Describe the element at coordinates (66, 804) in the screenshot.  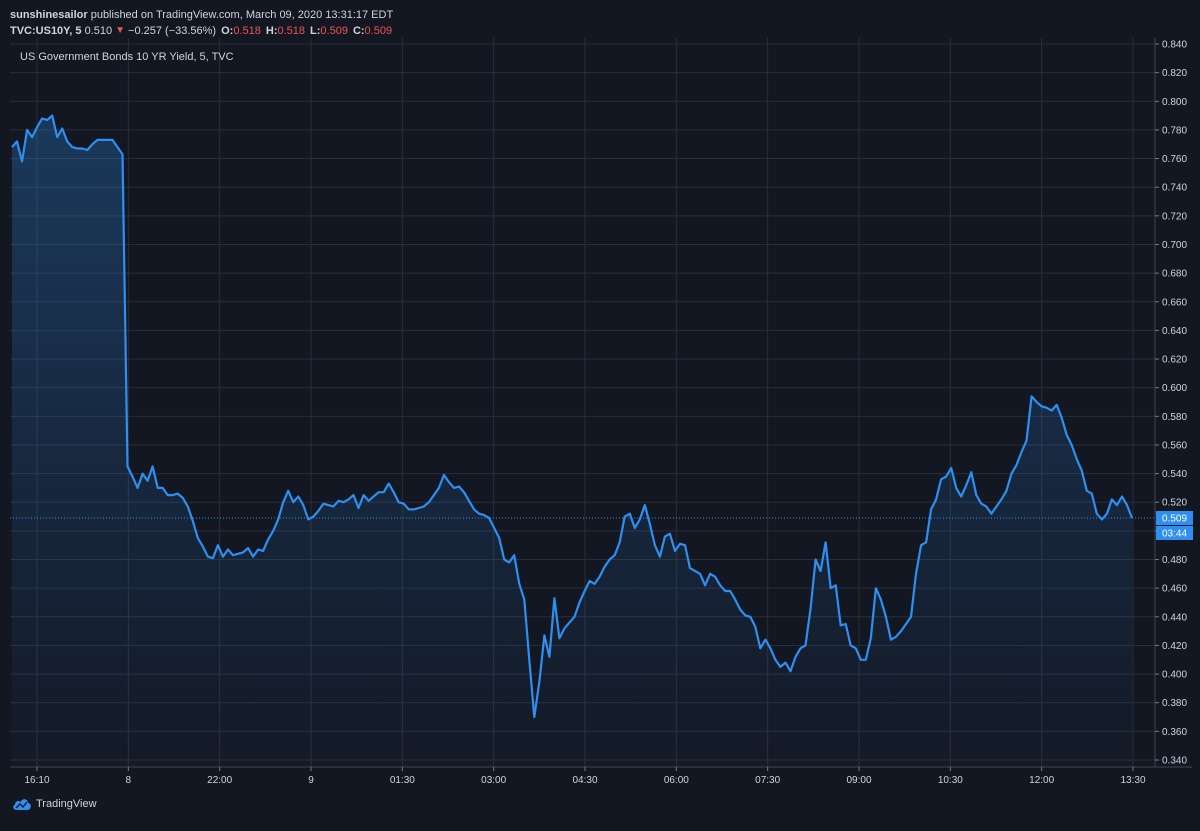
I see `brand-name: TradingView` at that location.